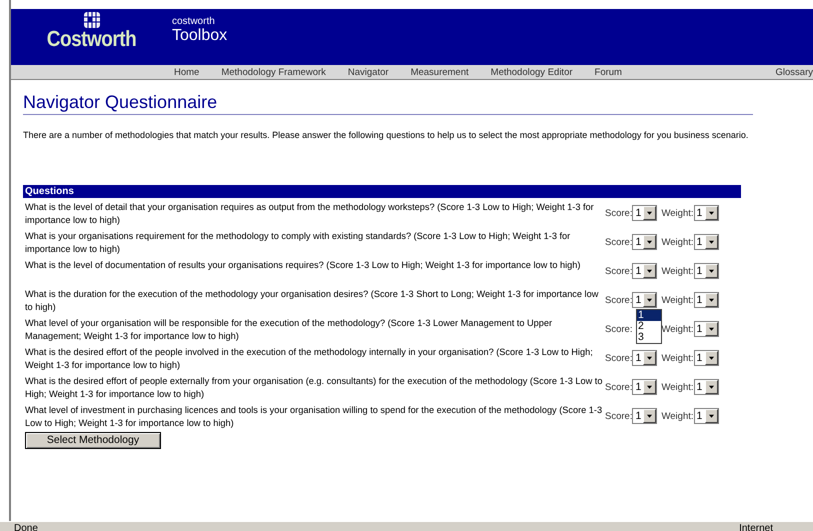  What do you see at coordinates (314, 388) in the screenshot?
I see `question-text: What is the desired effort of people externally from your organisation (e.g. consultants) for the execution of the methodology (Score 1-3 Low to High; Weight 1-3 for importance low to high)` at bounding box center [314, 388].